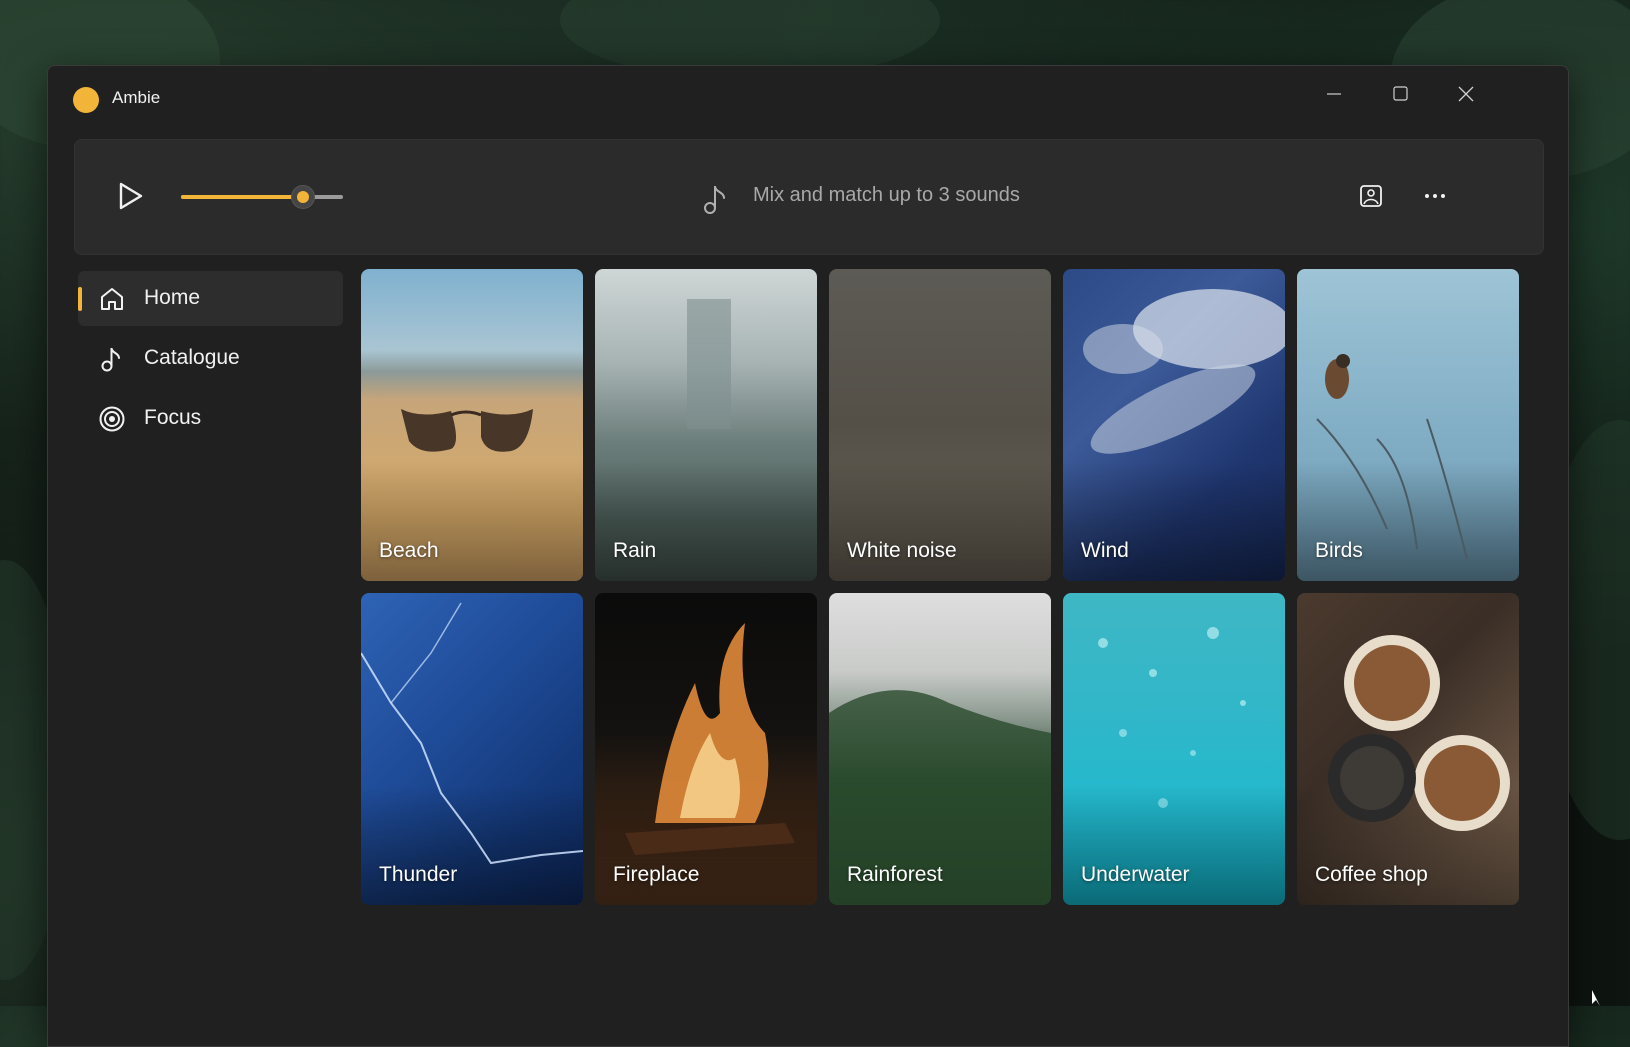 The width and height of the screenshot is (1630, 1047). I want to click on nav-item-label: Focus, so click(173, 417).